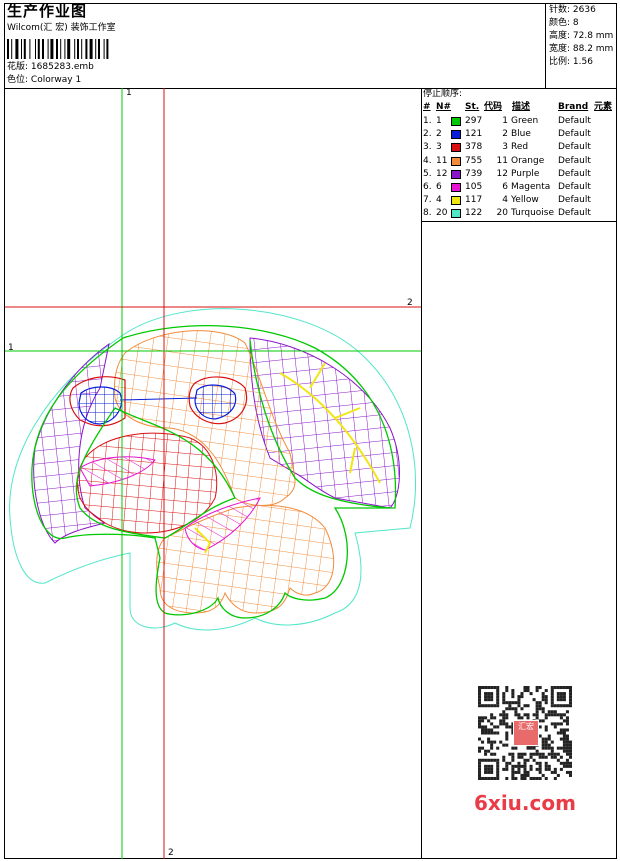  I want to click on sequence-cell-st: 105, so click(474, 187).